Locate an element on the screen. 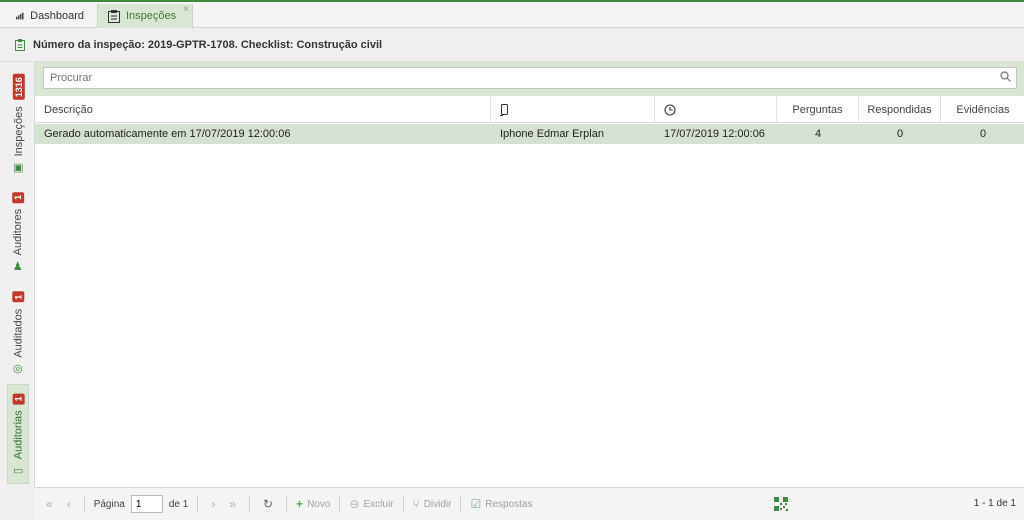  sidebar-item-label: Inspeções is located at coordinates (18, 130).